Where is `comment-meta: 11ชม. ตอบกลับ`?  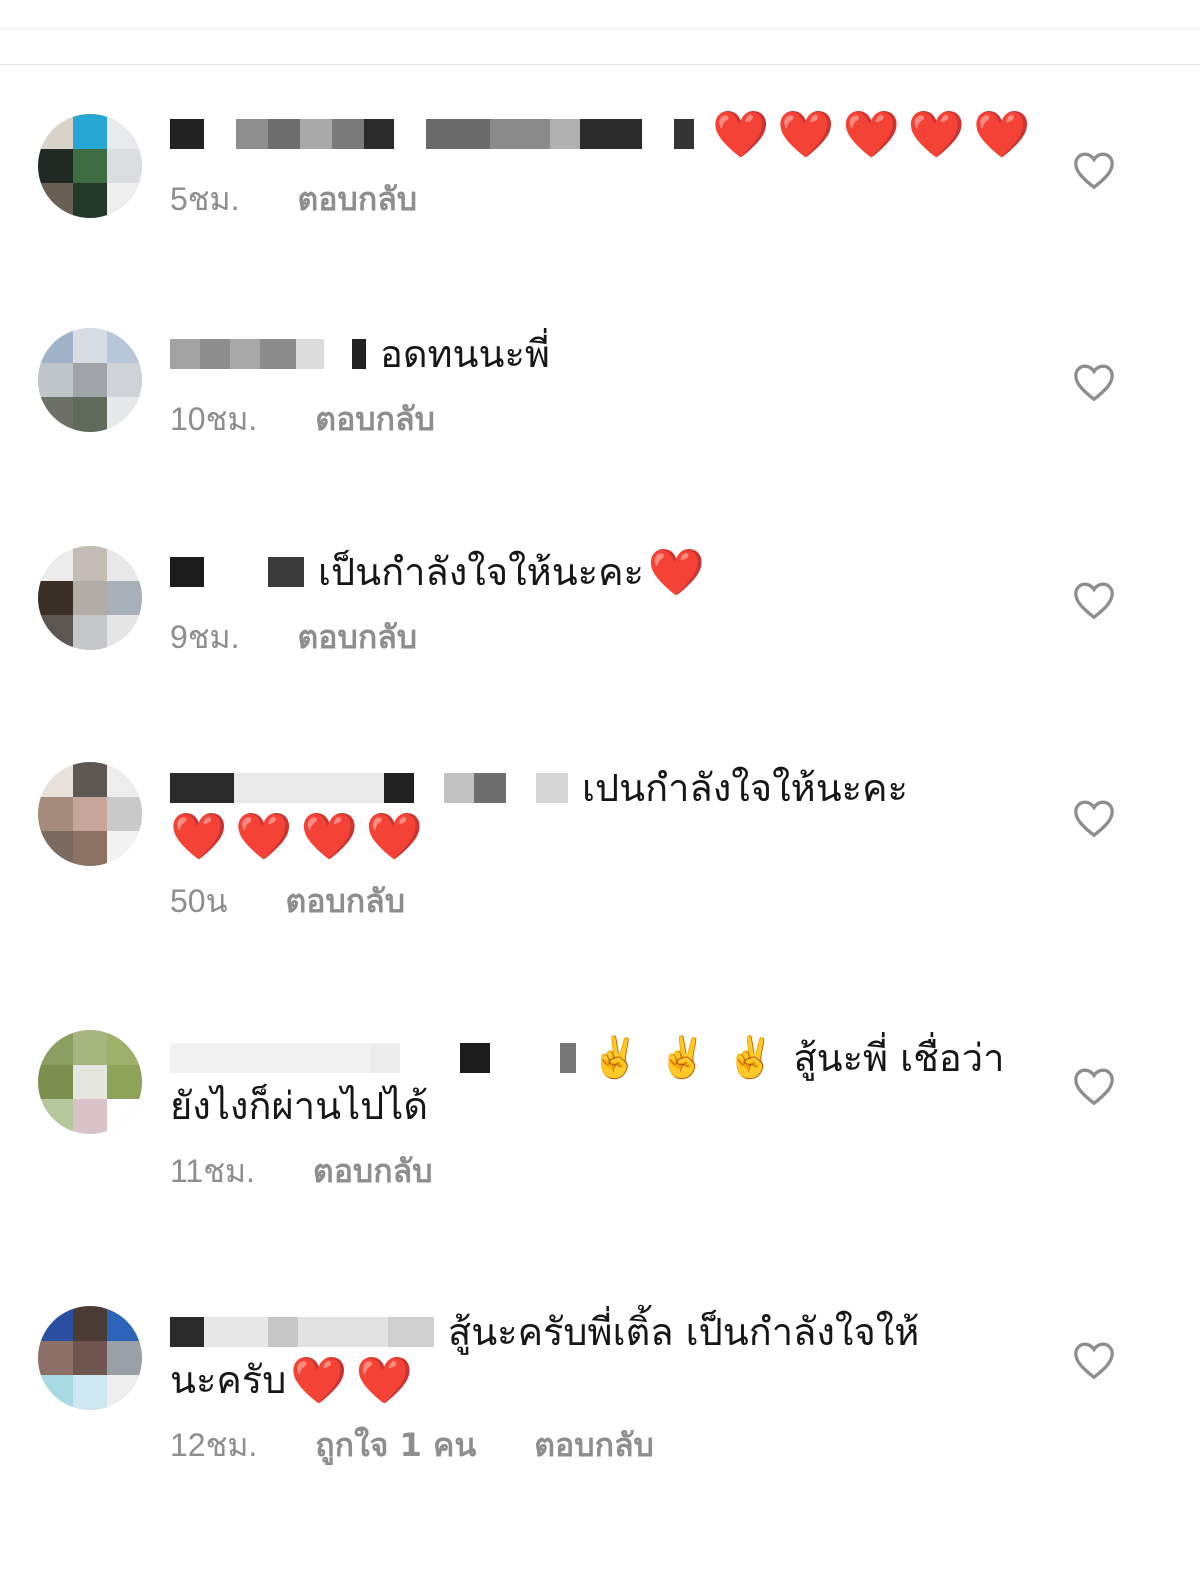 comment-meta: 11ชม. ตอบกลับ is located at coordinates (600, 1171).